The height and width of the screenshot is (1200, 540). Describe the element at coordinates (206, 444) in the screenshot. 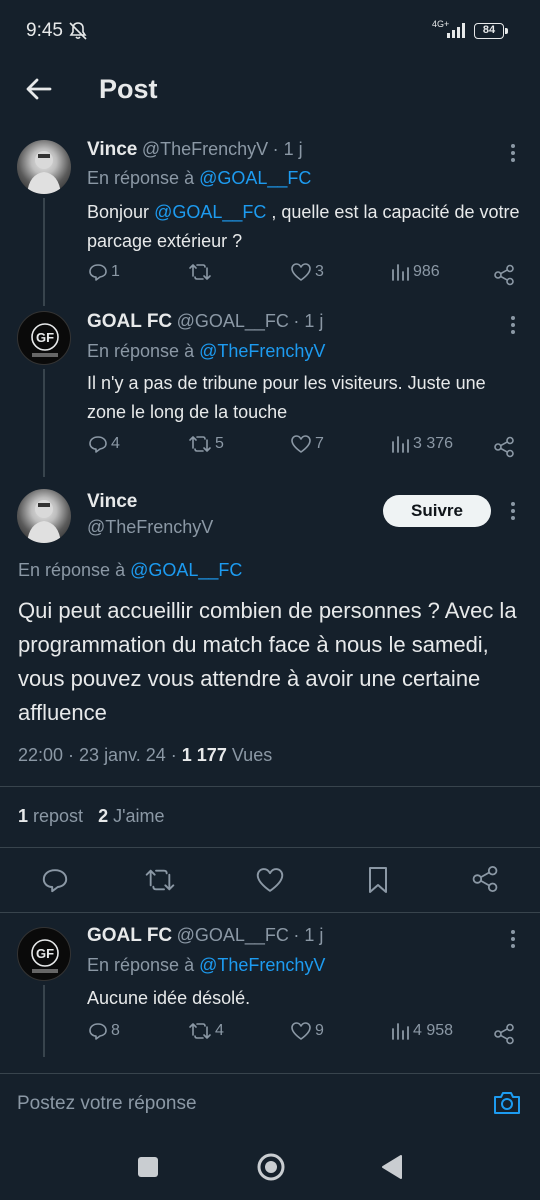

I see `repost-button: 5` at that location.